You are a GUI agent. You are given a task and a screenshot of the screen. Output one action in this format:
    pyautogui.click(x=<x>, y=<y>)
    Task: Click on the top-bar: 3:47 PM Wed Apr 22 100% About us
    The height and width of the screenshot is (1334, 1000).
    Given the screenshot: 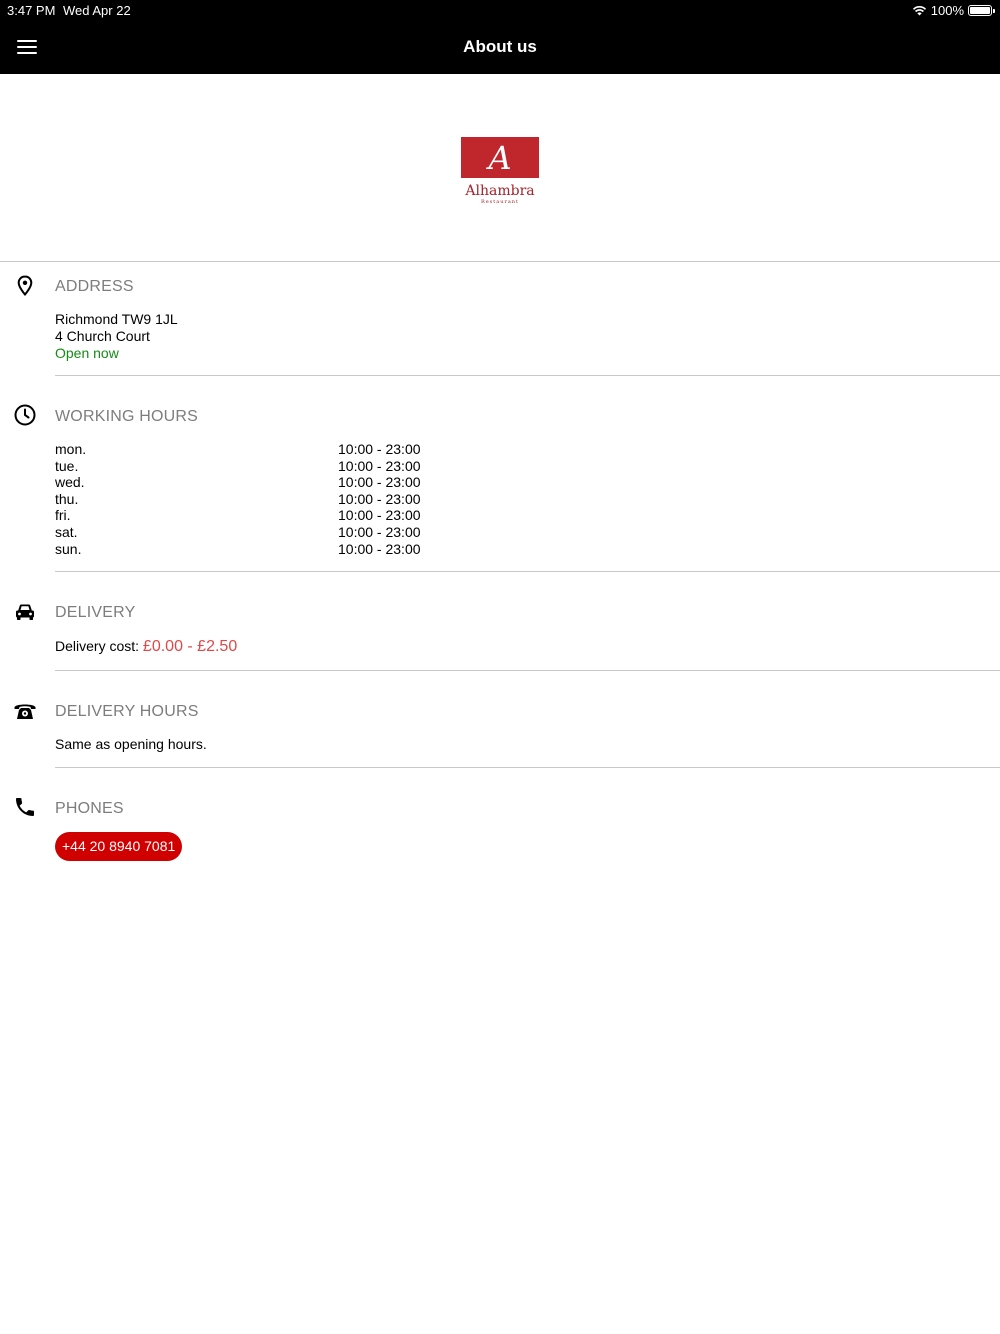 What is the action you would take?
    pyautogui.click(x=500, y=37)
    